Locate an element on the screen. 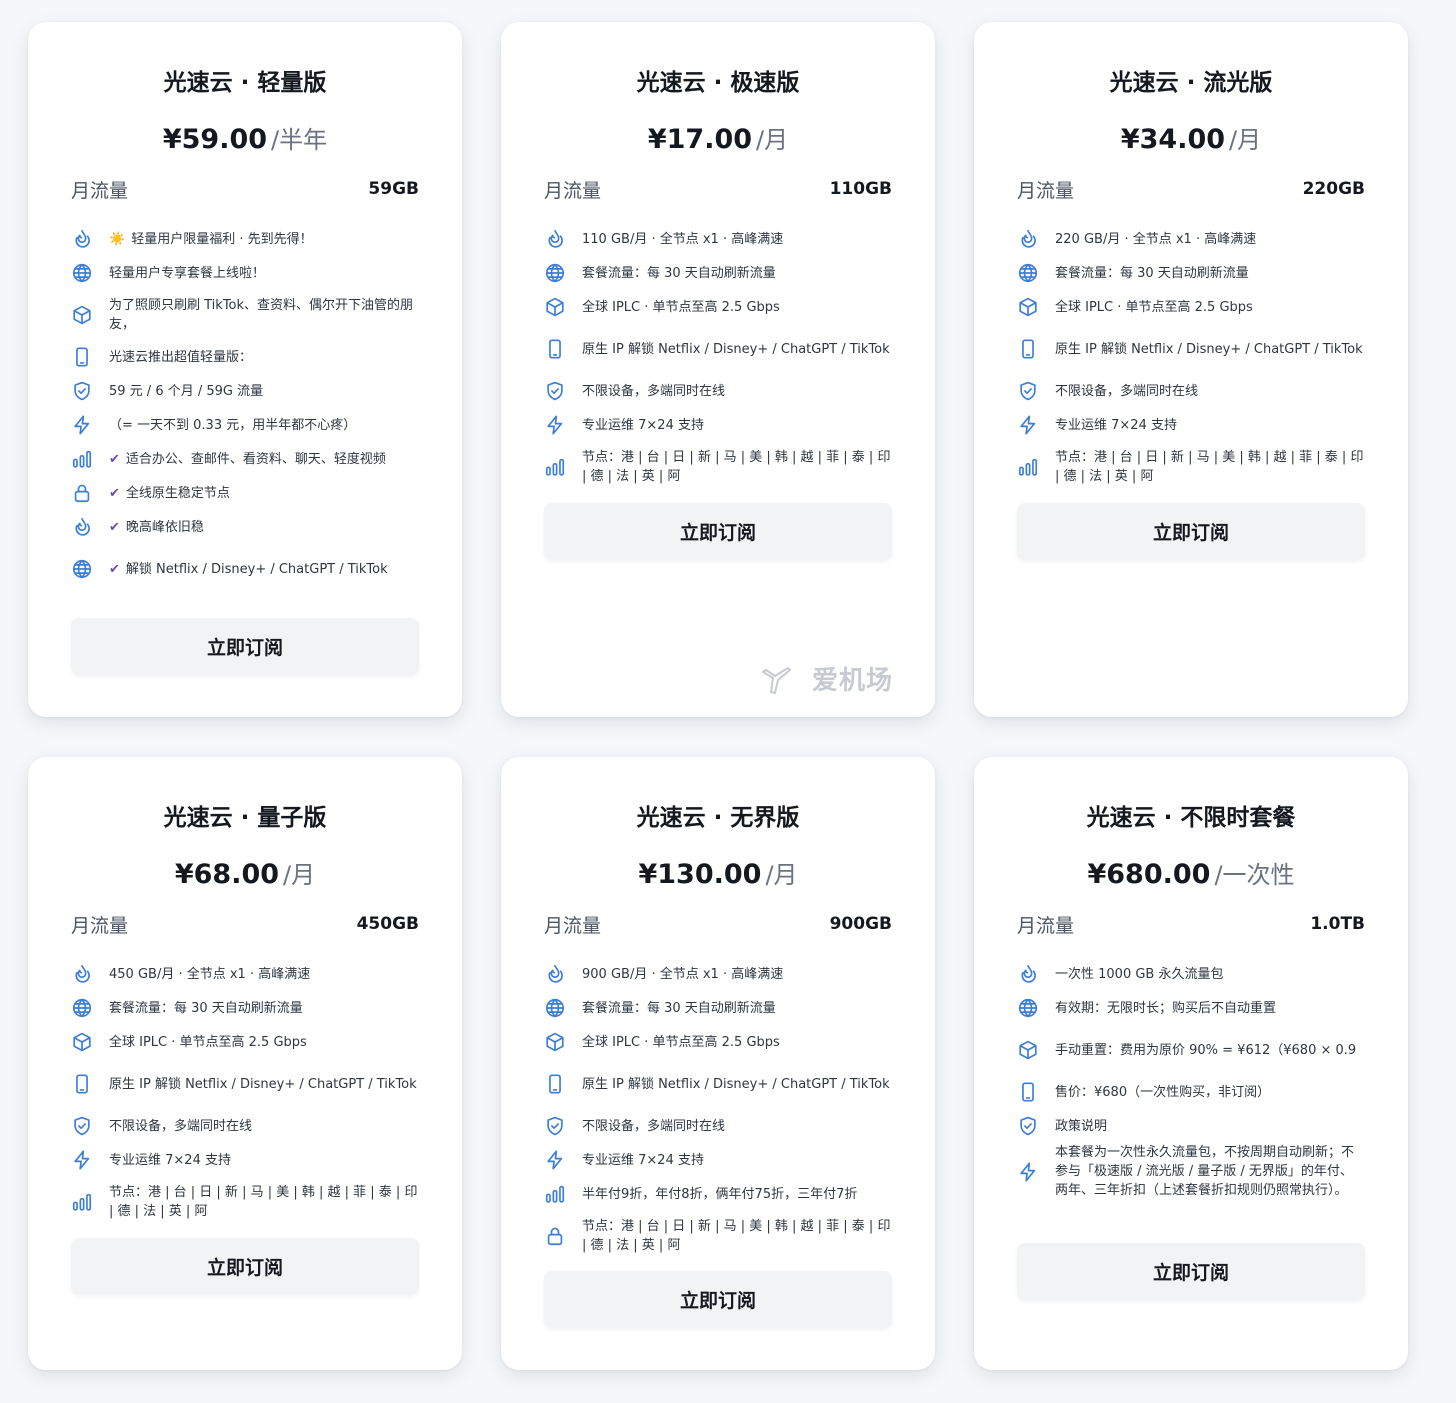 The height and width of the screenshot is (1403, 1456). plan-price: ¥59.00 is located at coordinates (215, 139).